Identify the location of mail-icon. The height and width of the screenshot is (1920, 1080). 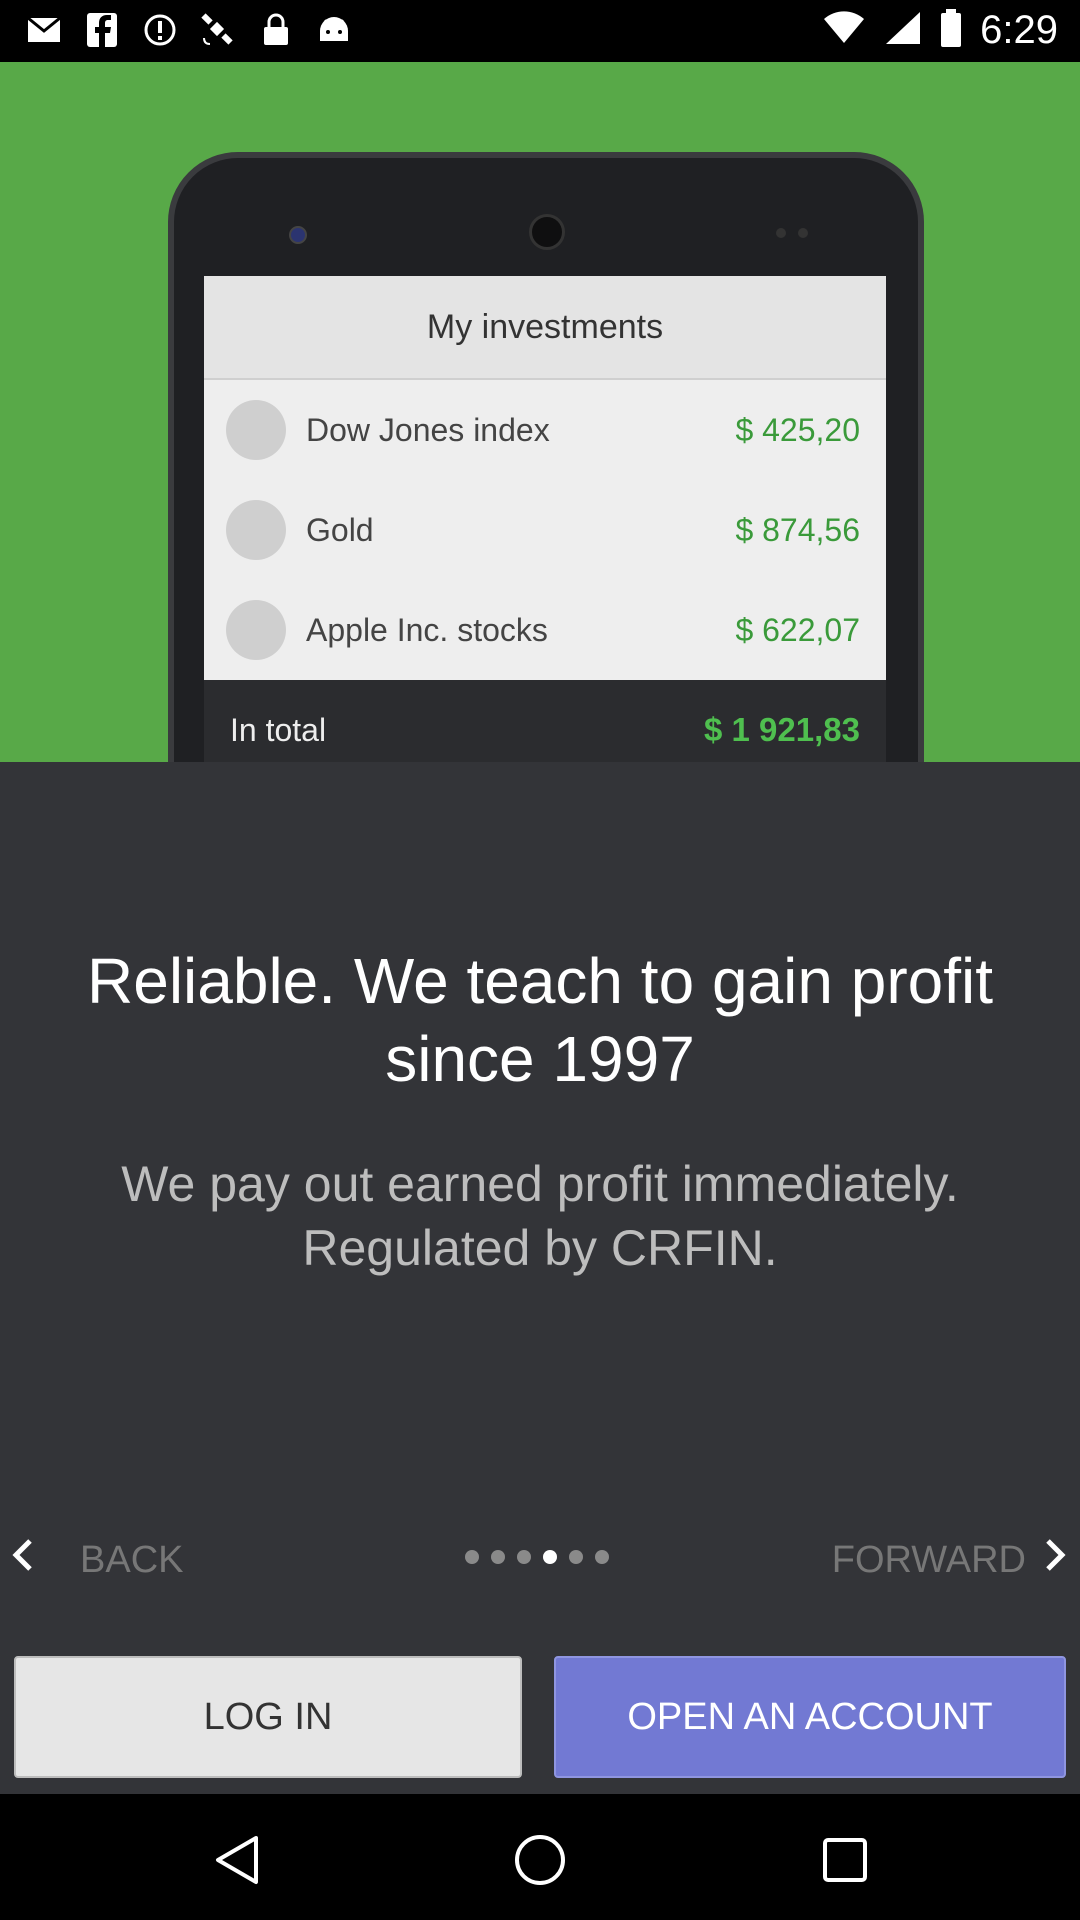
(44, 30).